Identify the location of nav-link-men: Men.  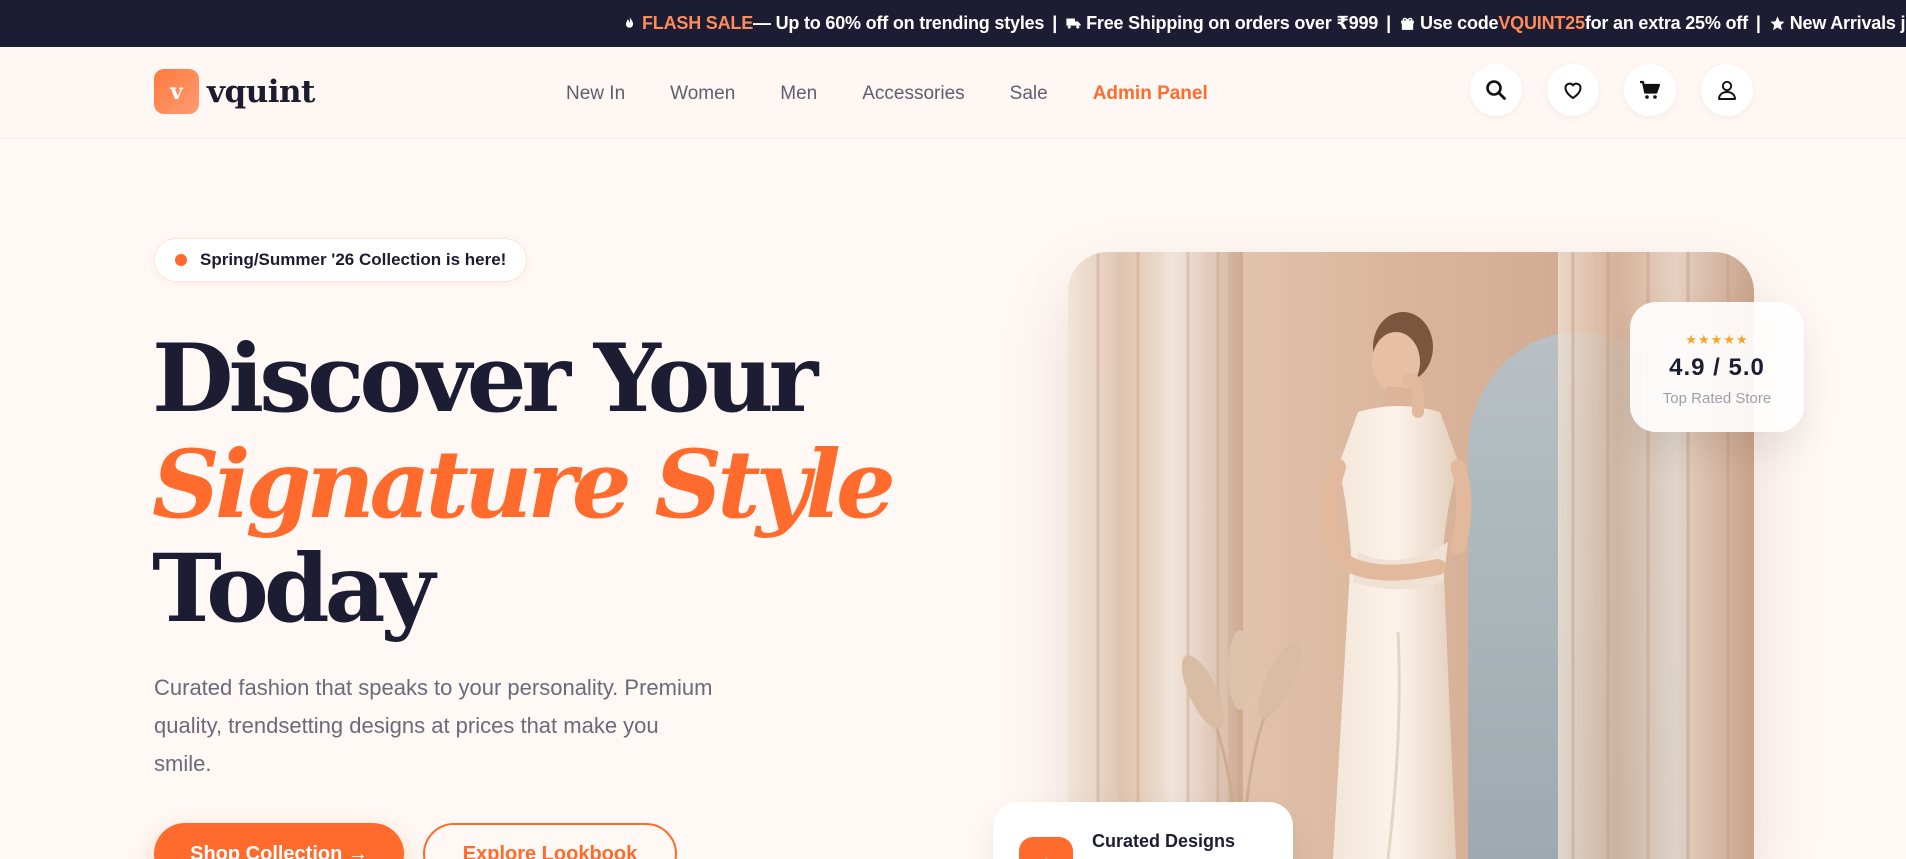
(798, 94).